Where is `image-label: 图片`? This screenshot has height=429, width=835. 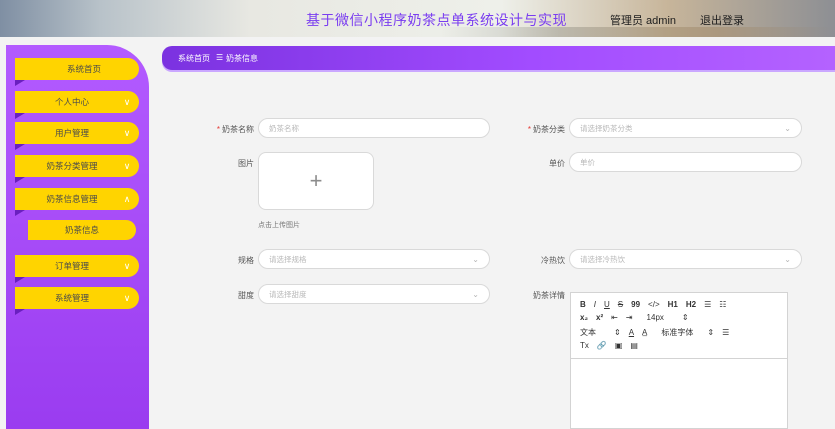 image-label: 图片 is located at coordinates (246, 163).